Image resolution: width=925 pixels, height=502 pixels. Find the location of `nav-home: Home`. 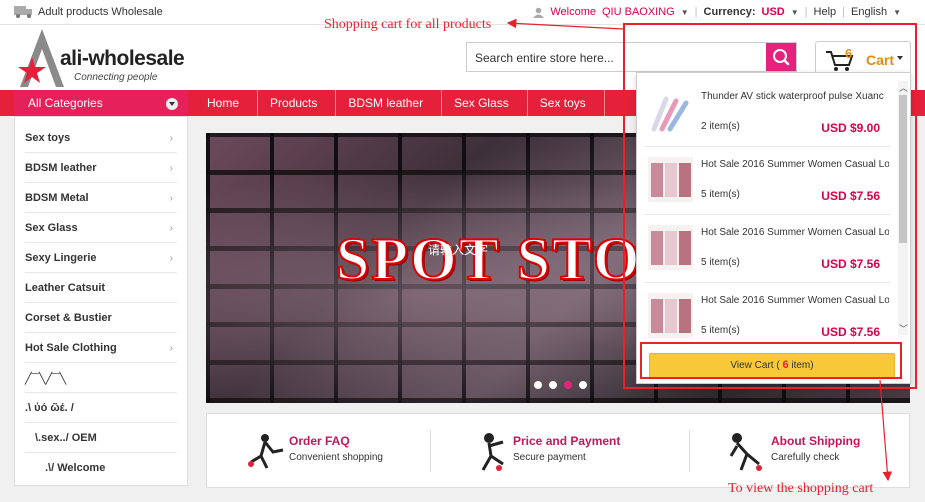

nav-home: Home is located at coordinates (227, 103).